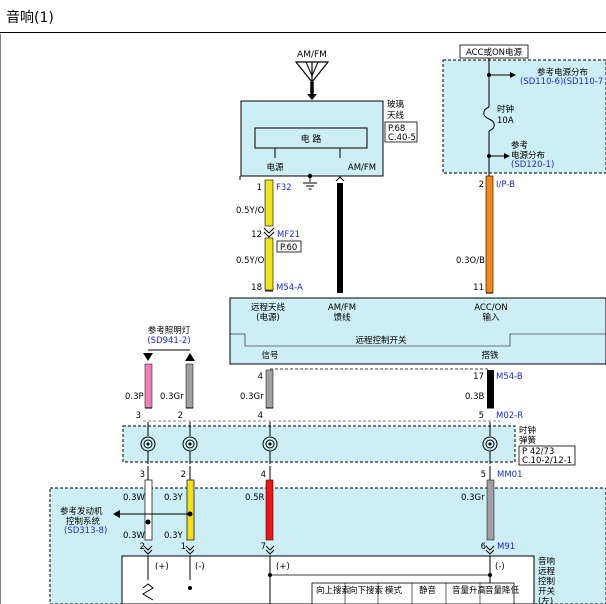  What do you see at coordinates (505, 121) in the screenshot?
I see `fuse-rating: 10A` at bounding box center [505, 121].